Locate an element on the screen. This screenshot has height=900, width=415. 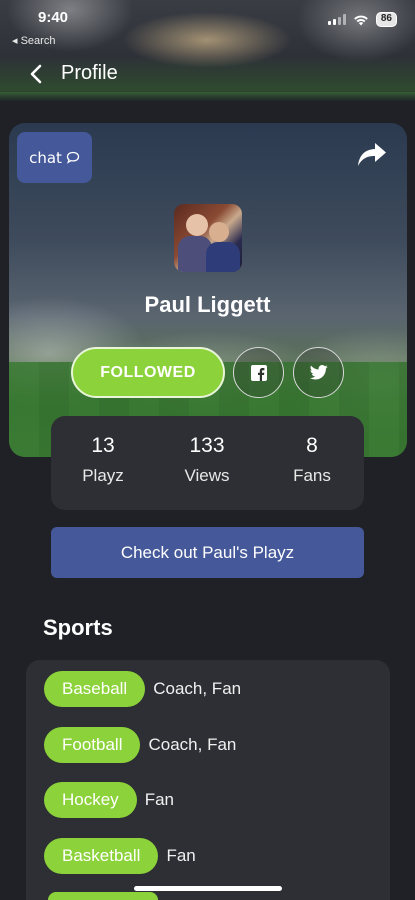
sport-pill-basketball: Basketball is located at coordinates (101, 856).